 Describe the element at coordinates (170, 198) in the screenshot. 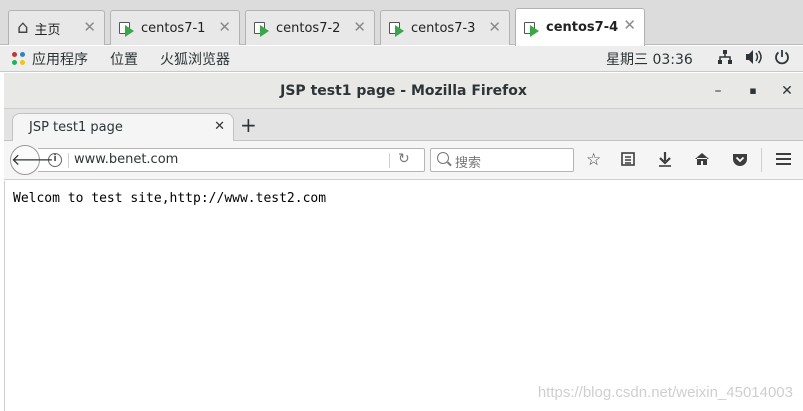

I see `page-body-text: Welcom to test site,http://www.test2.com` at that location.